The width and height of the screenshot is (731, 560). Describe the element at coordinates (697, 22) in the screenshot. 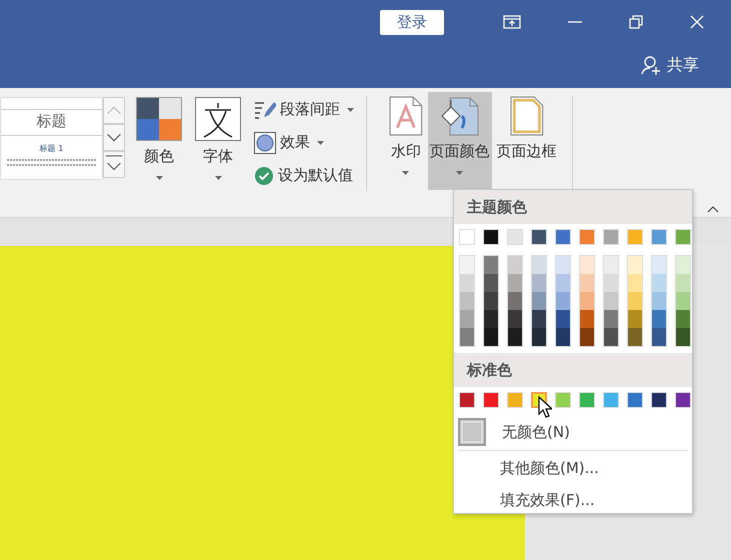

I see `close-icon` at that location.